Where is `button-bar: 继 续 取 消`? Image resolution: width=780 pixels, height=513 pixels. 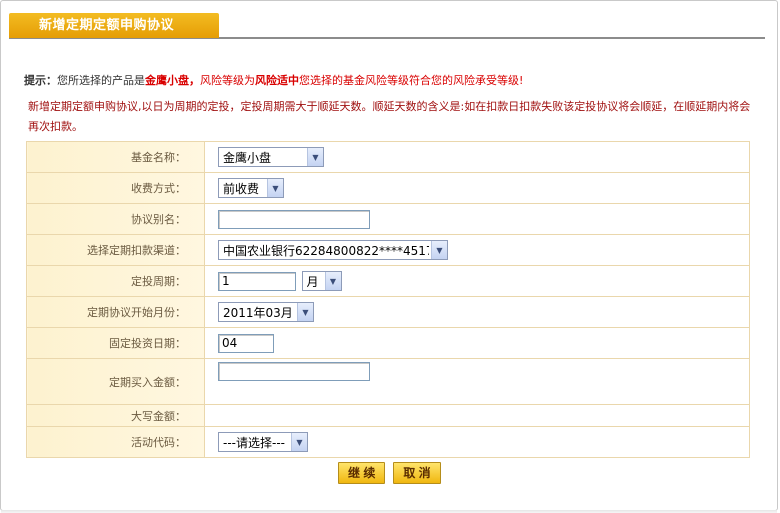 button-bar: 继 续 取 消 is located at coordinates (389, 473).